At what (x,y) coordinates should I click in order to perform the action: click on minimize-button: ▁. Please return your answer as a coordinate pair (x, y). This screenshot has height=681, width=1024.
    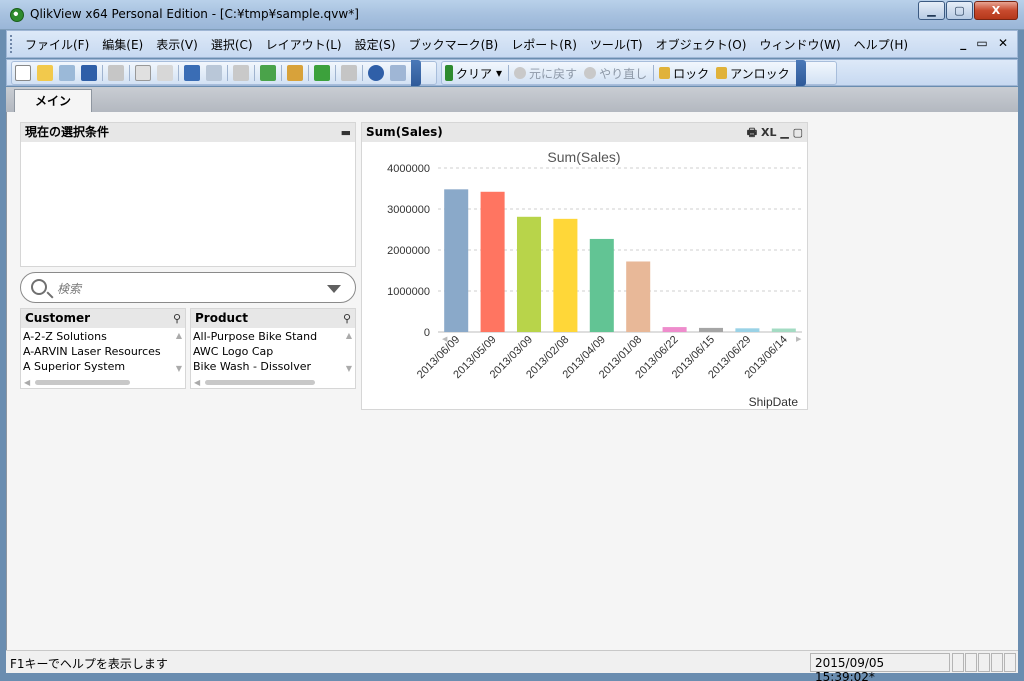
    Looking at the image, I should click on (931, 10).